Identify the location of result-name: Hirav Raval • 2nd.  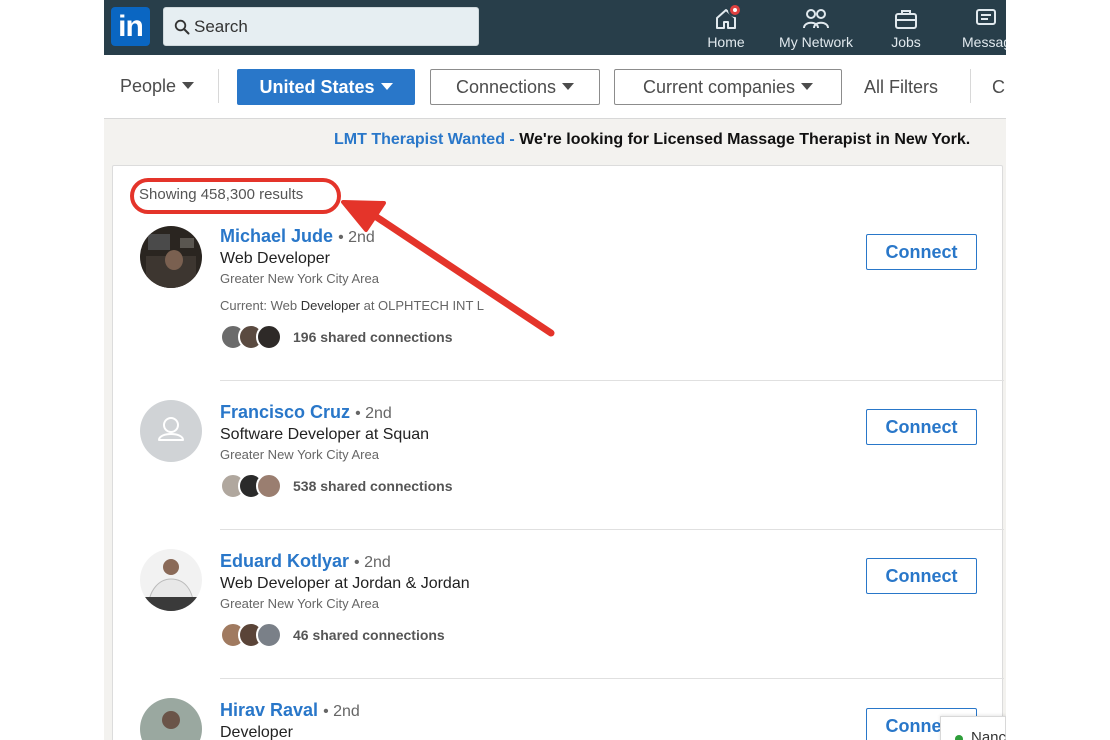
(290, 710).